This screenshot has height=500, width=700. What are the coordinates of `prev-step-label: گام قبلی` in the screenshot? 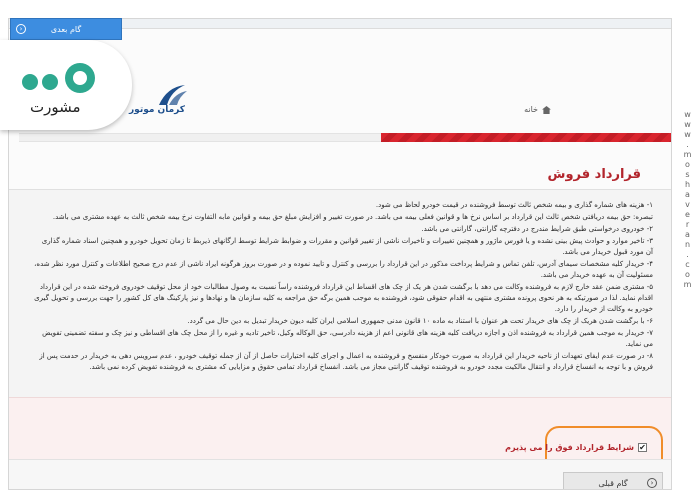 It's located at (613, 483).